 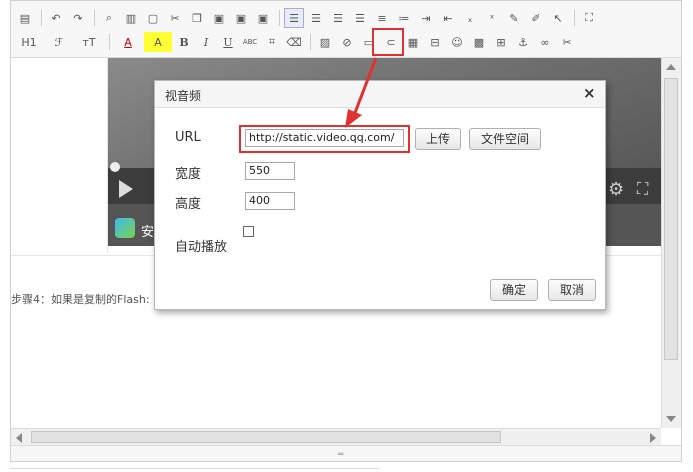 What do you see at coordinates (175, 18) in the screenshot?
I see `cut-icon: ✂` at bounding box center [175, 18].